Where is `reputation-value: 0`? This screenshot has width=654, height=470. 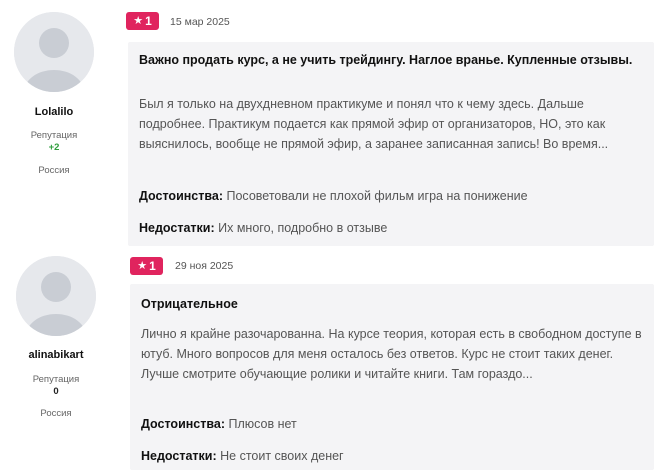 reputation-value: 0 is located at coordinates (56, 391).